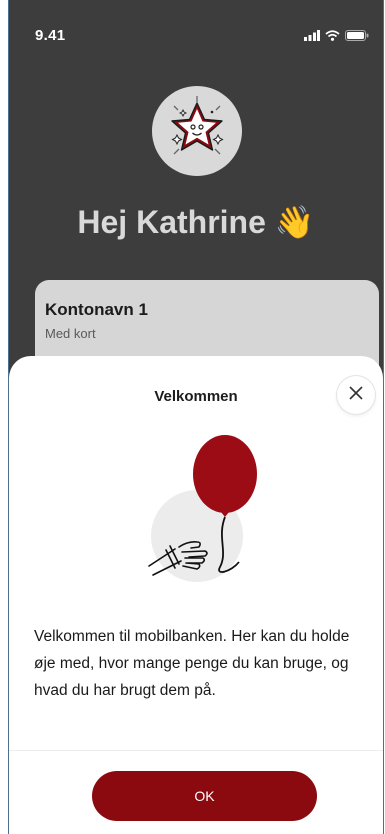 The image size is (385, 834). I want to click on close-icon, so click(356, 395).